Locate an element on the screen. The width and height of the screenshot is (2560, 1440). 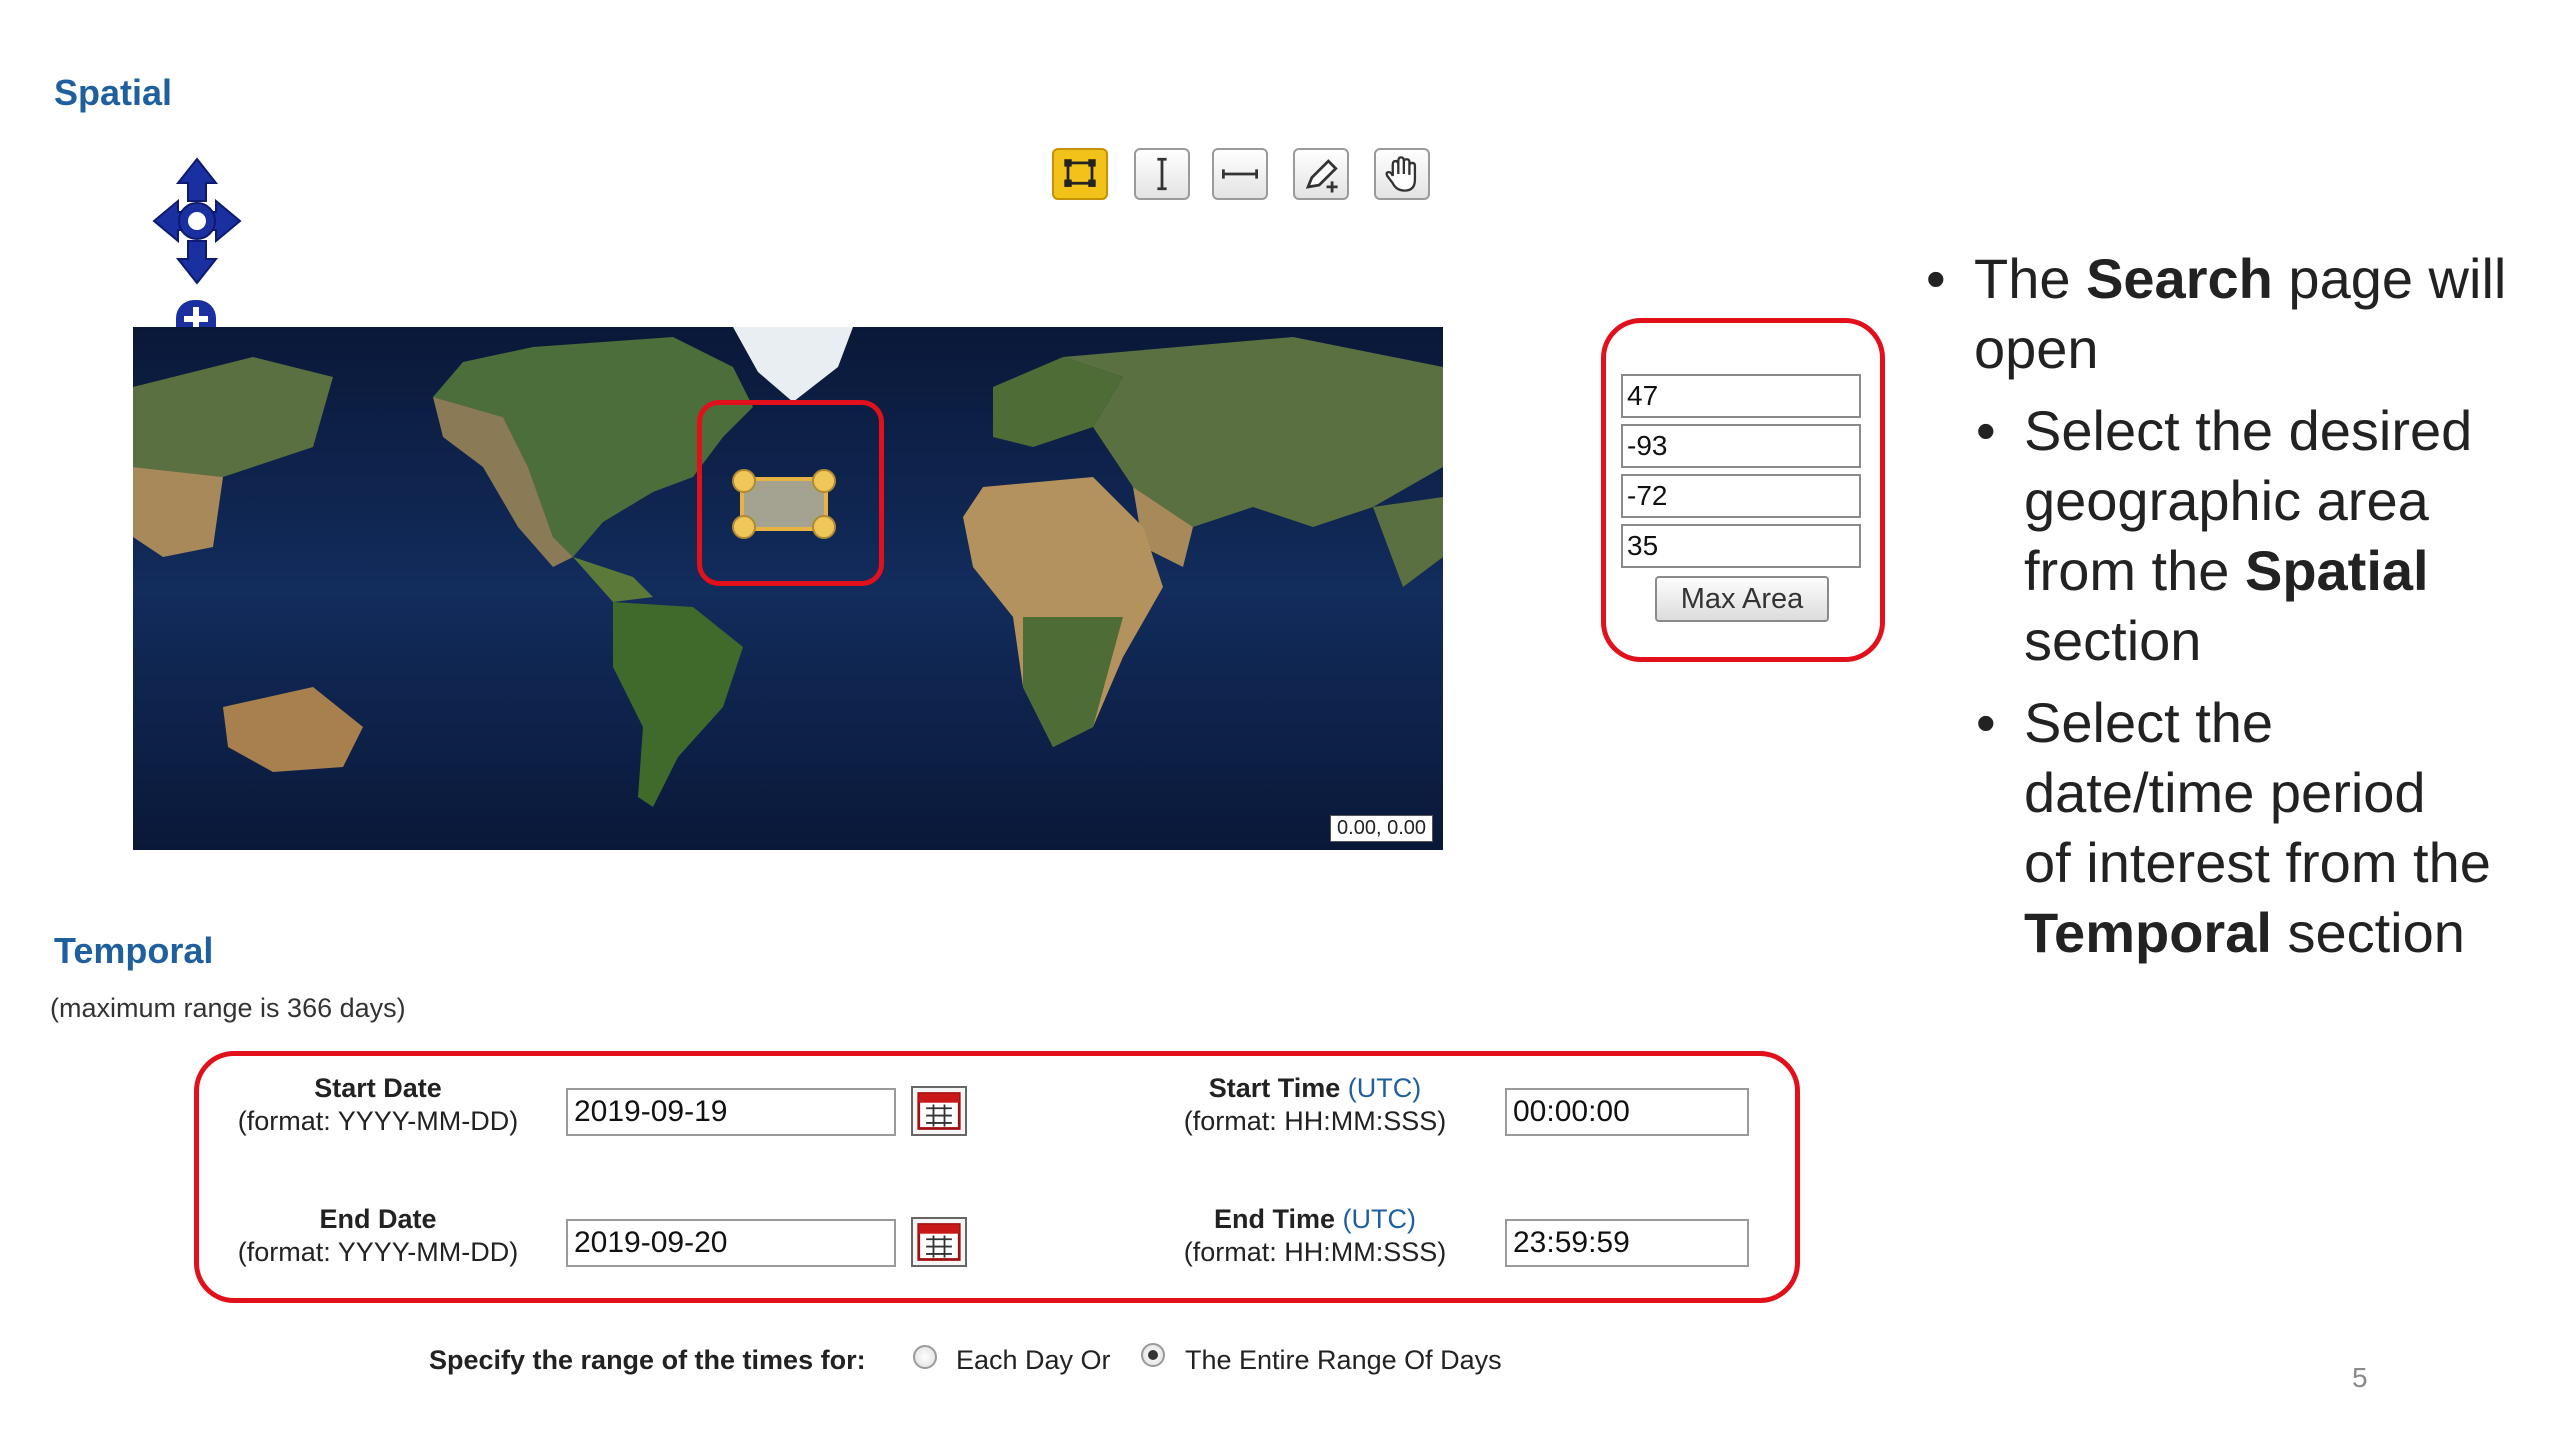
end-date-label: End Date is located at coordinates (378, 1219).